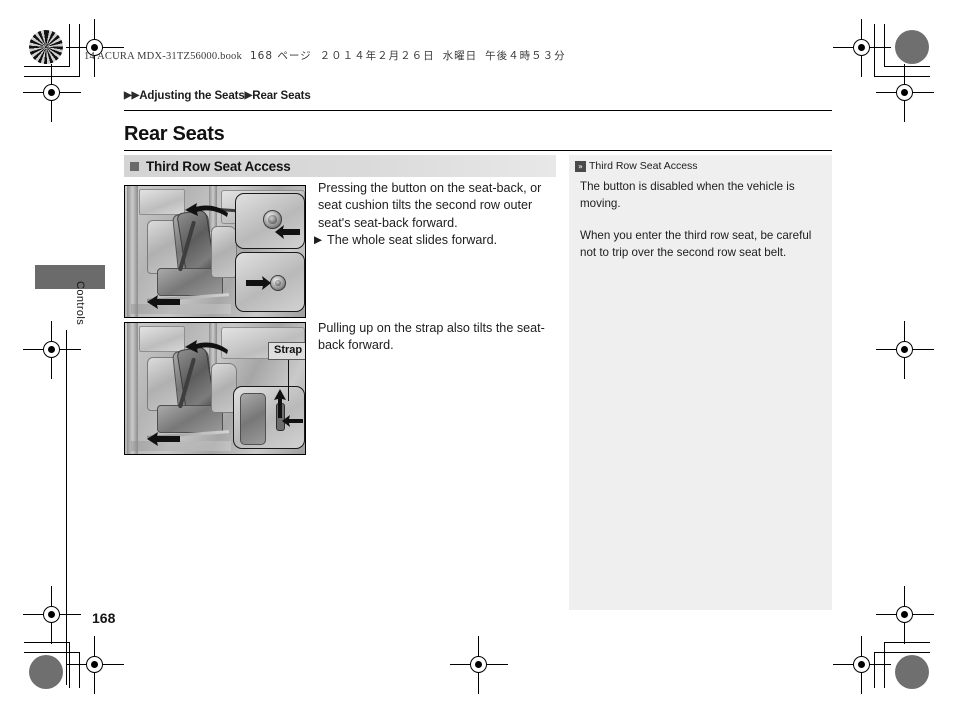 This screenshot has height=718, width=954. Describe the element at coordinates (80, 670) in the screenshot. I see `crop-line-bl-v2` at that location.